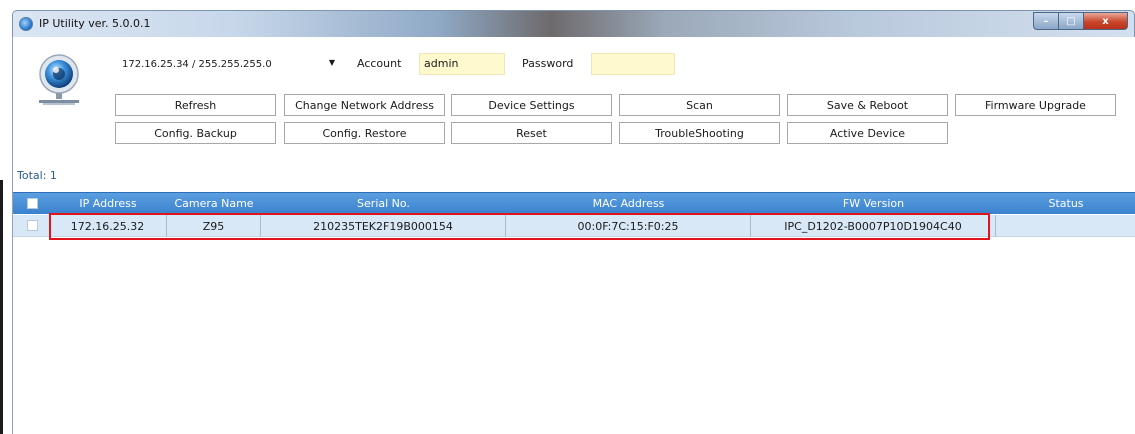  I want to click on reset-button: Reset, so click(531, 133).